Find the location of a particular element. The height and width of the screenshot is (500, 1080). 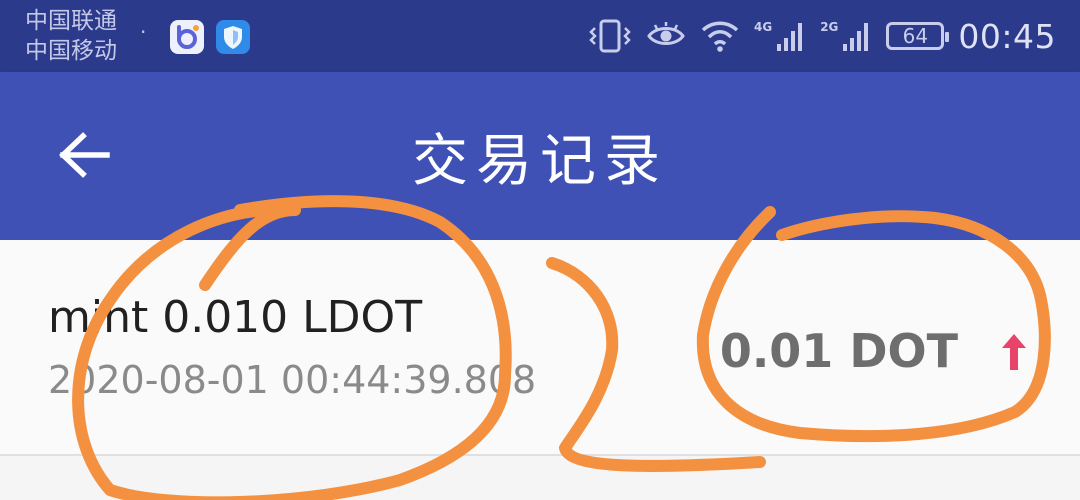

arrow-left-icon is located at coordinates (84, 155).